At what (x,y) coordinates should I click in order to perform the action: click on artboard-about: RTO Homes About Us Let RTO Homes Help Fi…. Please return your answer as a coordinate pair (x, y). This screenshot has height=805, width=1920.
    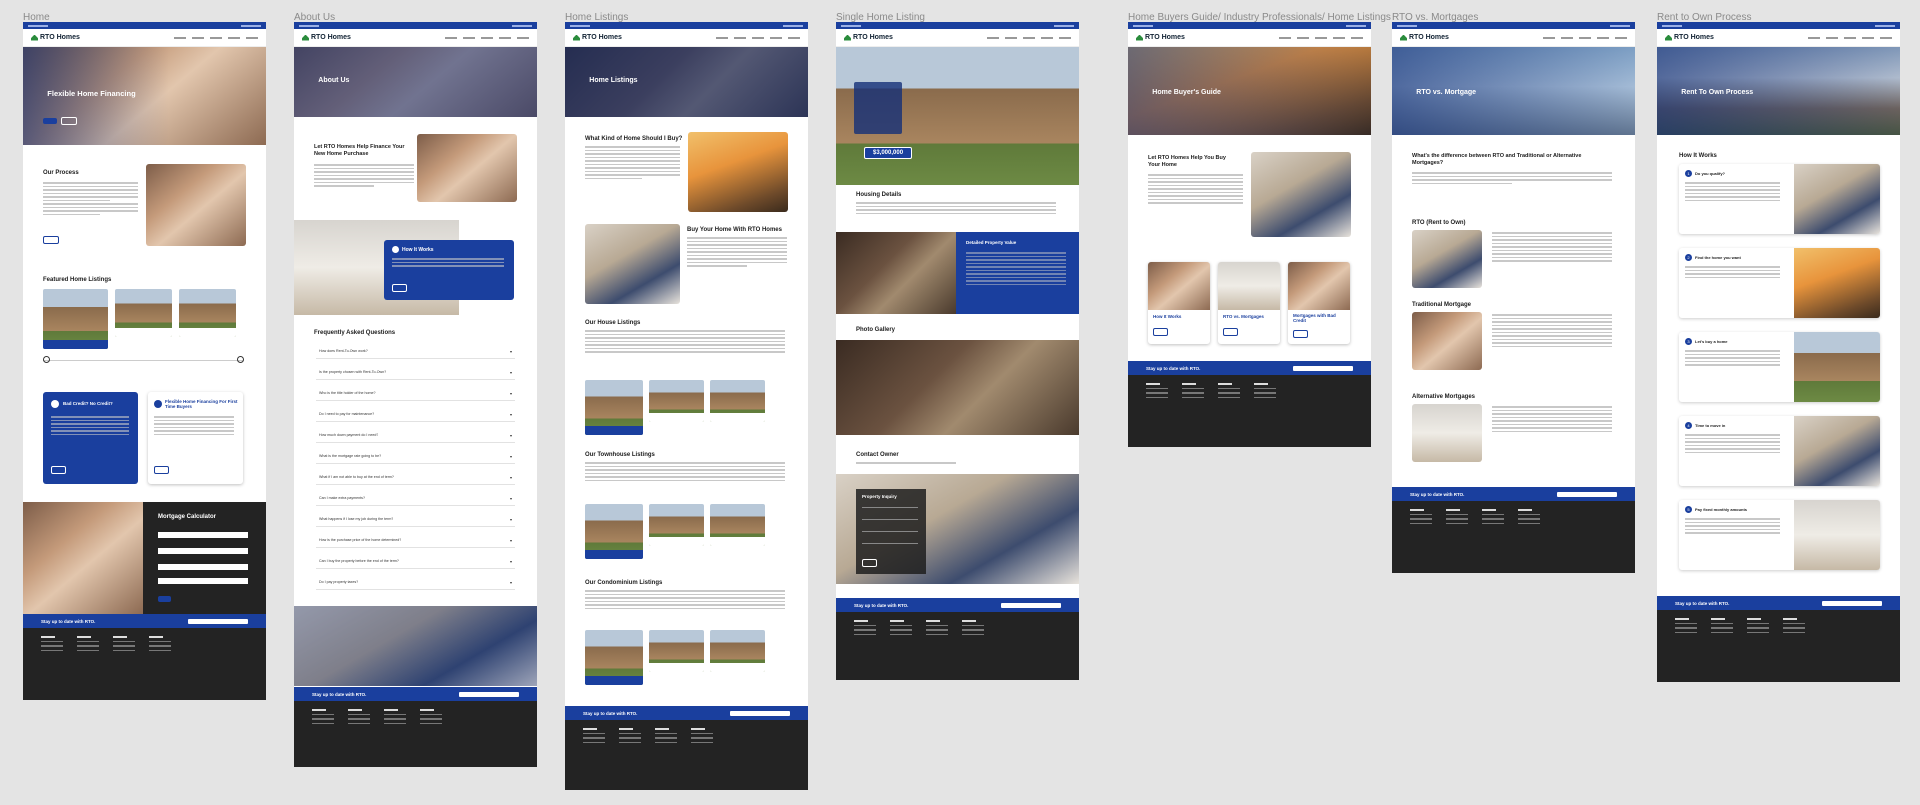
    Looking at the image, I should click on (415, 394).